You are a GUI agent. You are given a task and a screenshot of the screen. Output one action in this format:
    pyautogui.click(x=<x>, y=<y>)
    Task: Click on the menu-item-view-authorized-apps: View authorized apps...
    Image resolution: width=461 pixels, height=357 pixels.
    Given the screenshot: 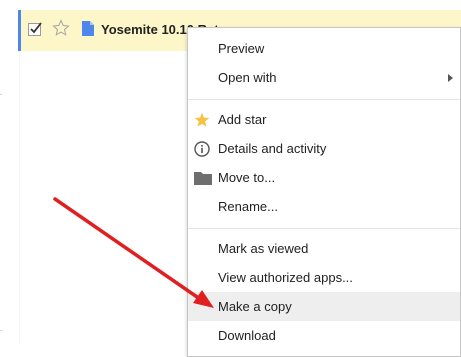 What is the action you would take?
    pyautogui.click(x=324, y=277)
    